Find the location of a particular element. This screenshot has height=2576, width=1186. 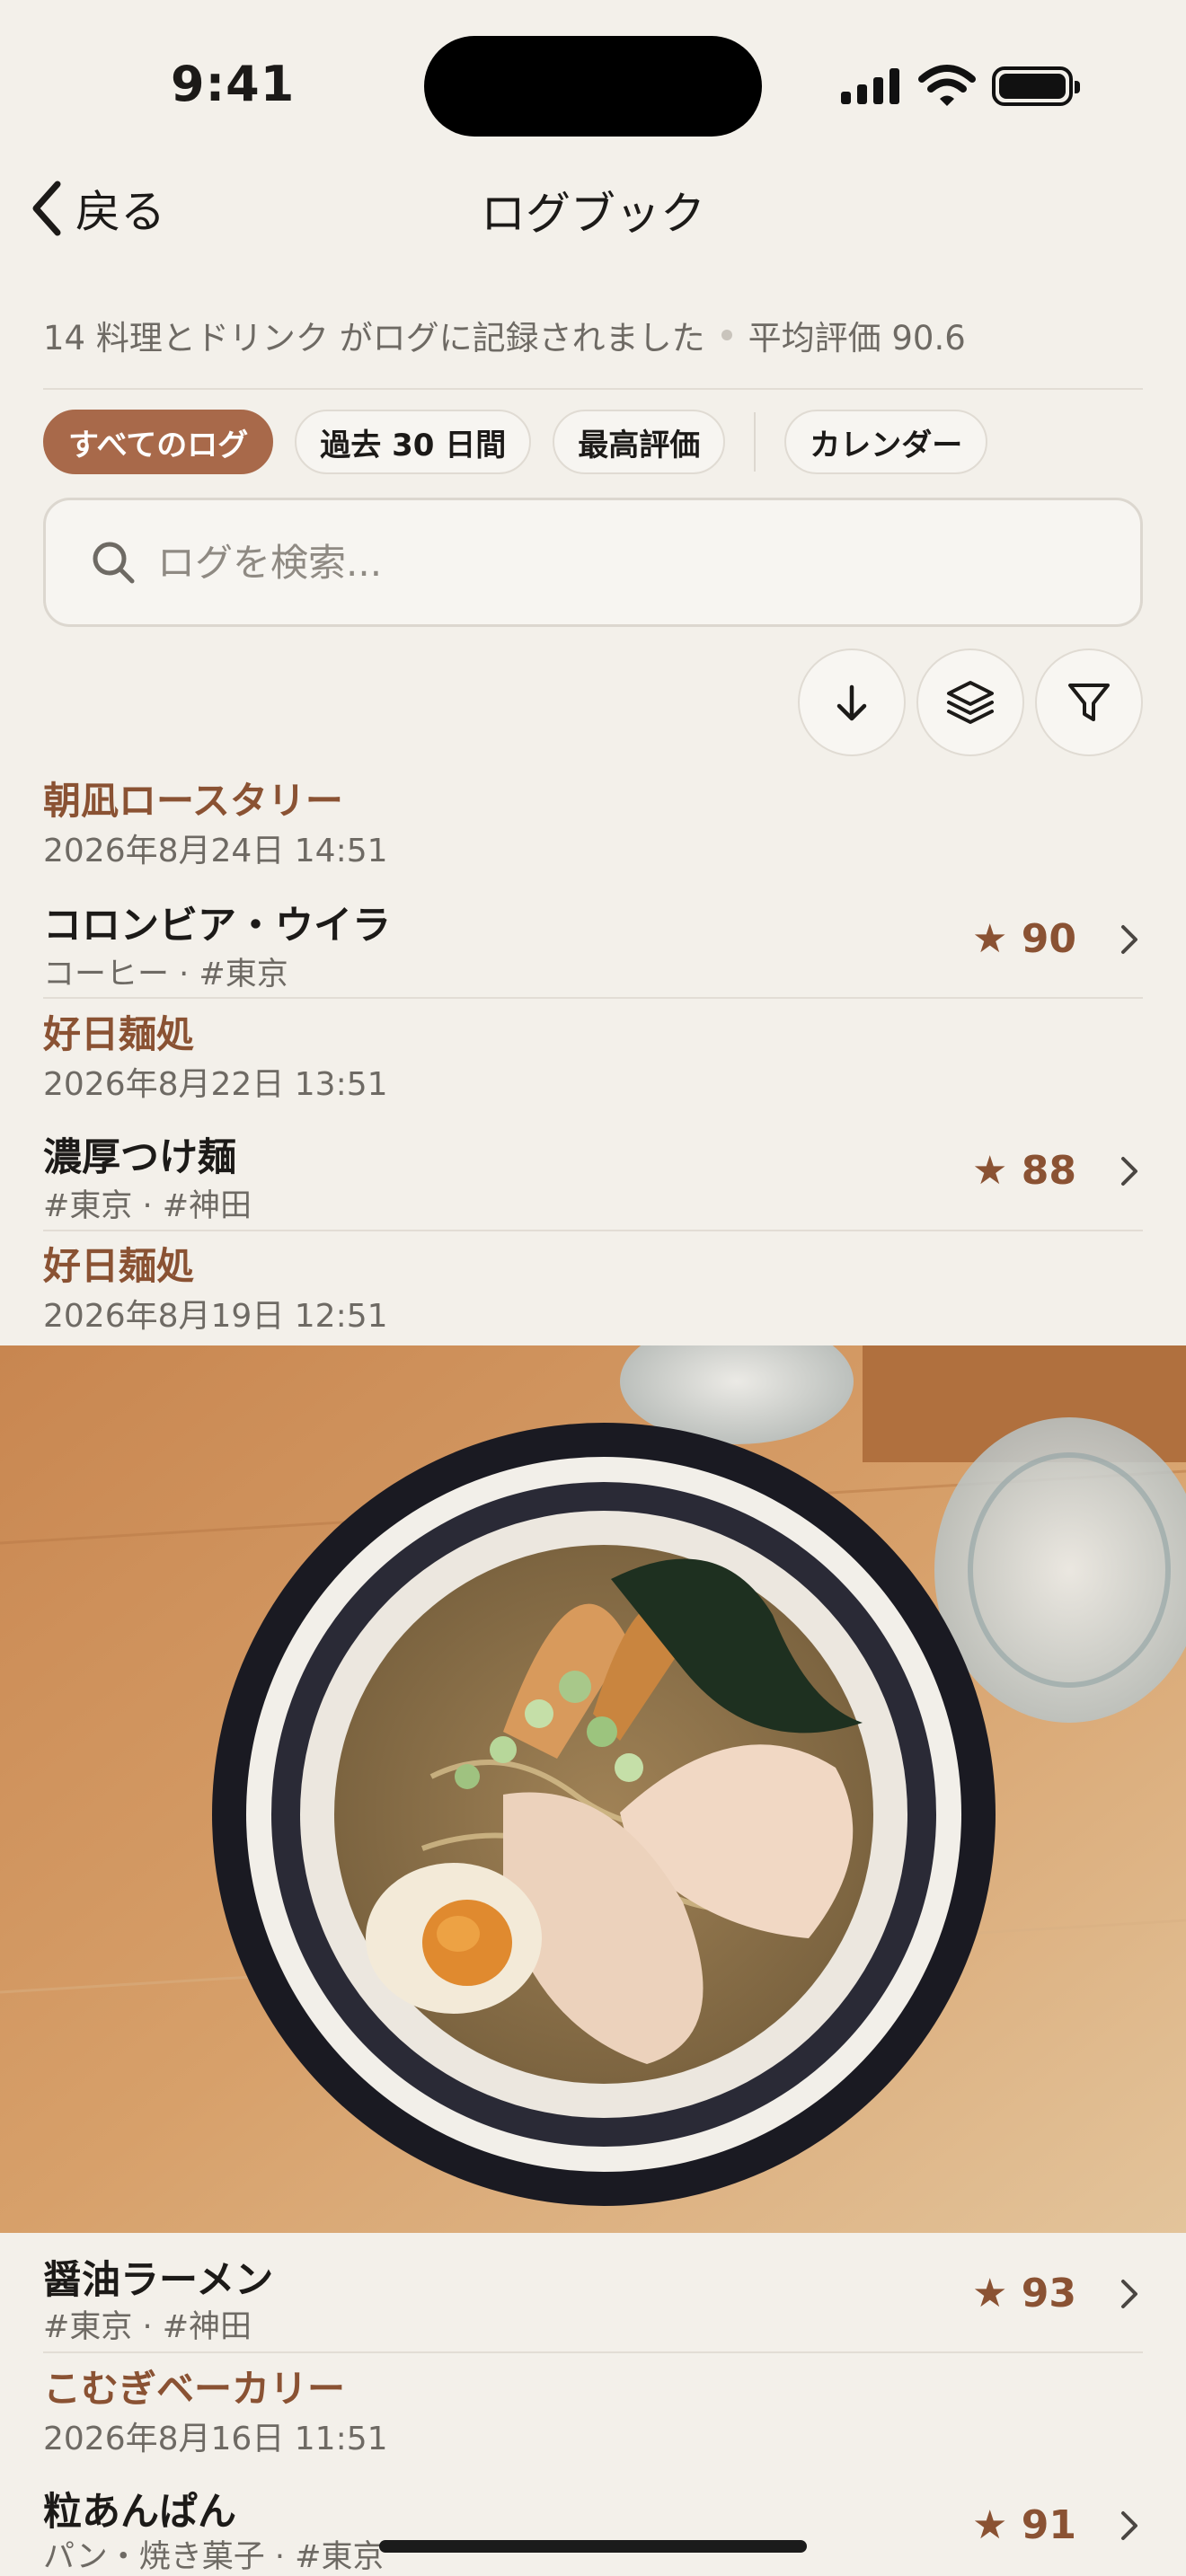

item-tags: パン・焼き菓子 · #東京 is located at coordinates (214, 2557).